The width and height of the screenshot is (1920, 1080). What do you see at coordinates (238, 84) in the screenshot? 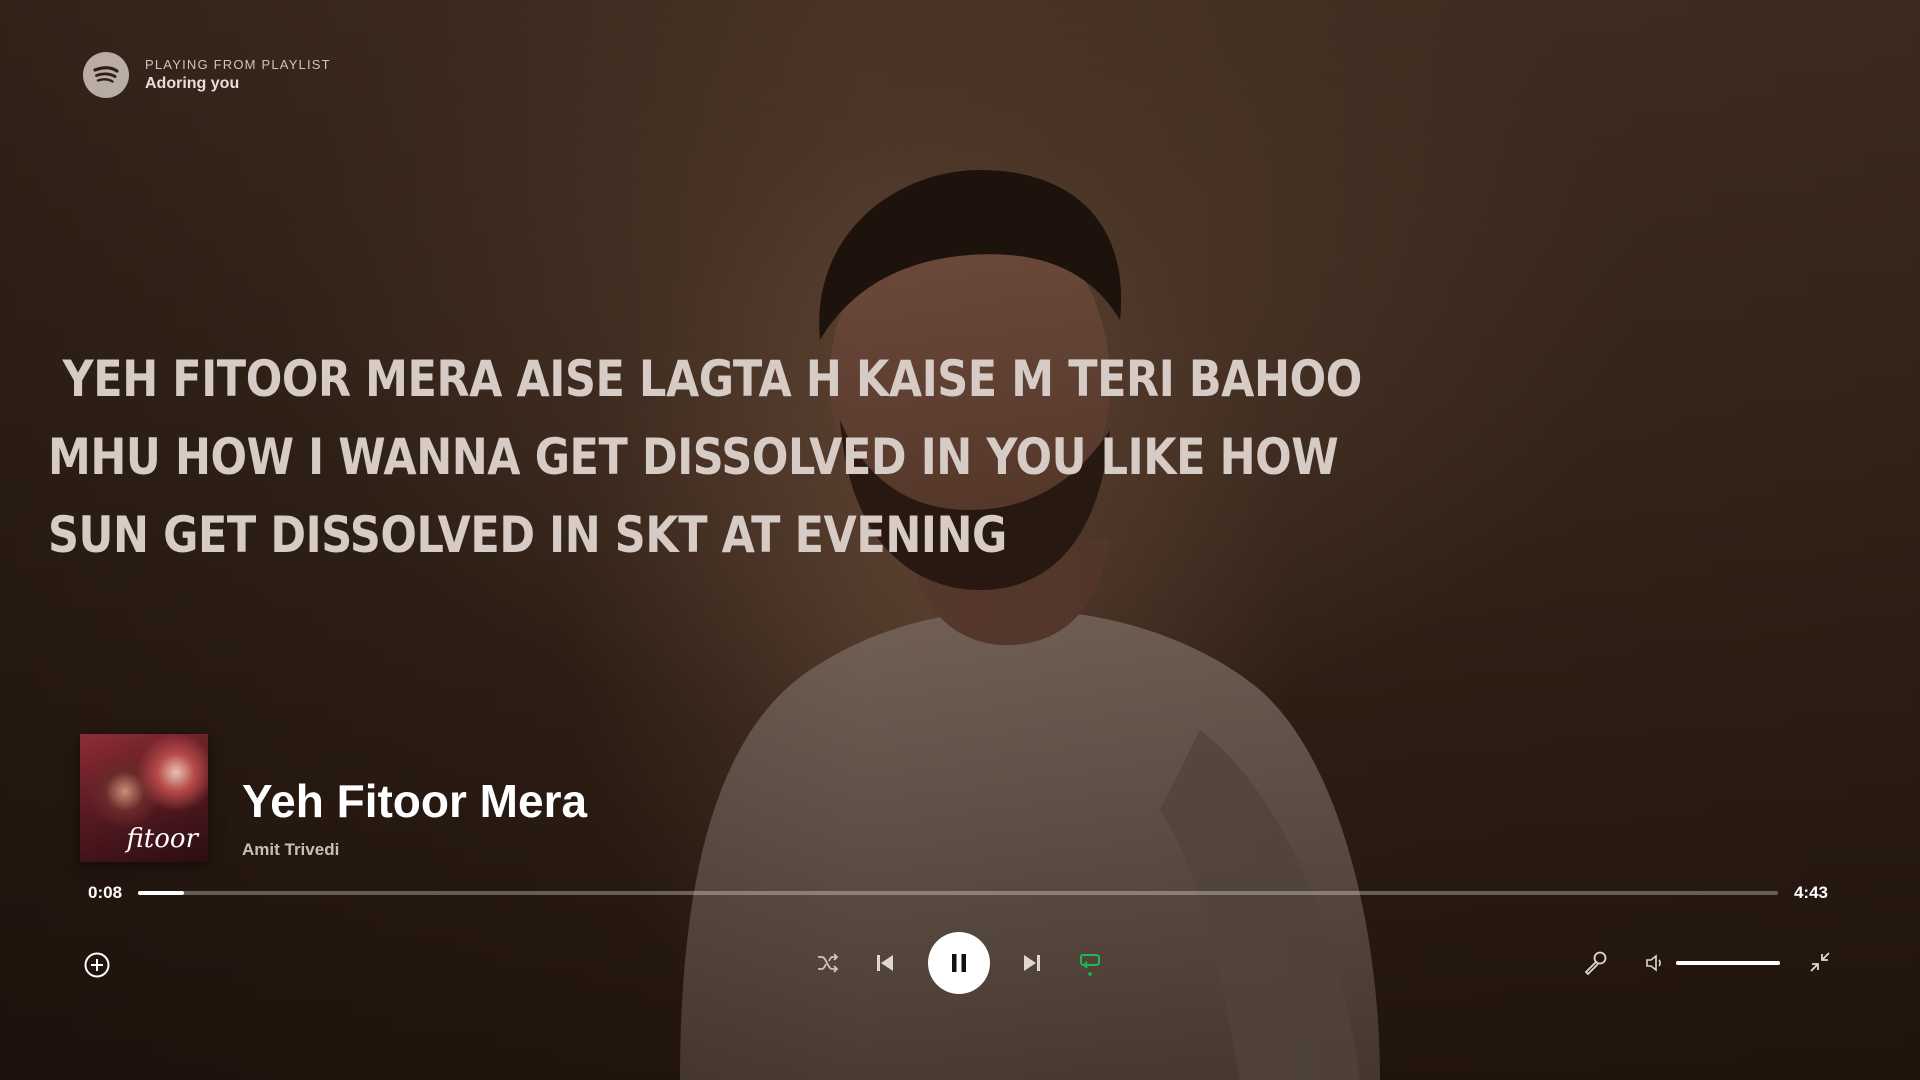
I see `playlist-name: Adoring you` at bounding box center [238, 84].